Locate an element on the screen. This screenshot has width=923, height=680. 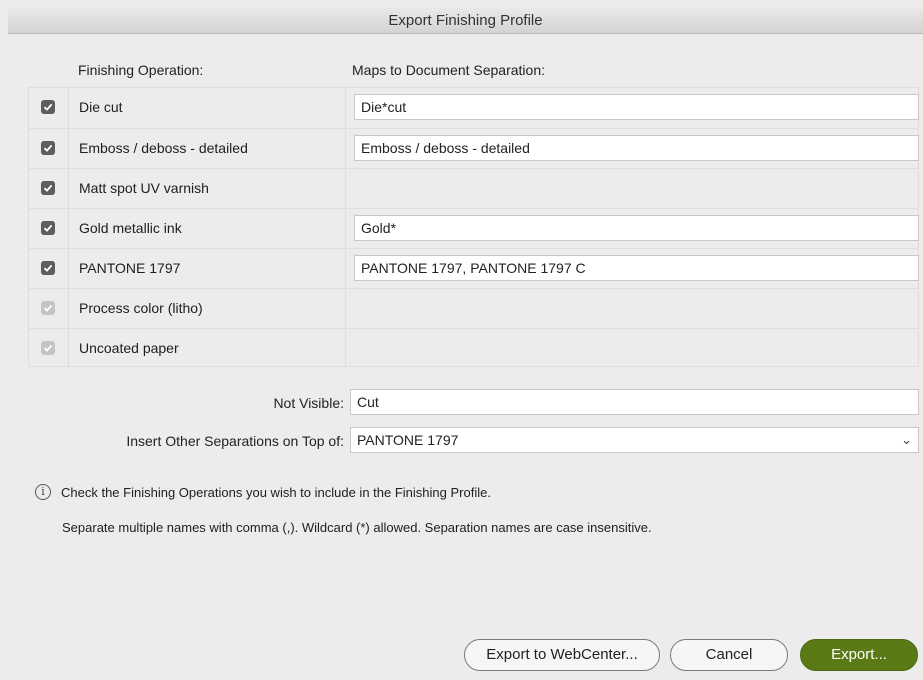
checkbox-gold-metallic-ink is located at coordinates (48, 228).